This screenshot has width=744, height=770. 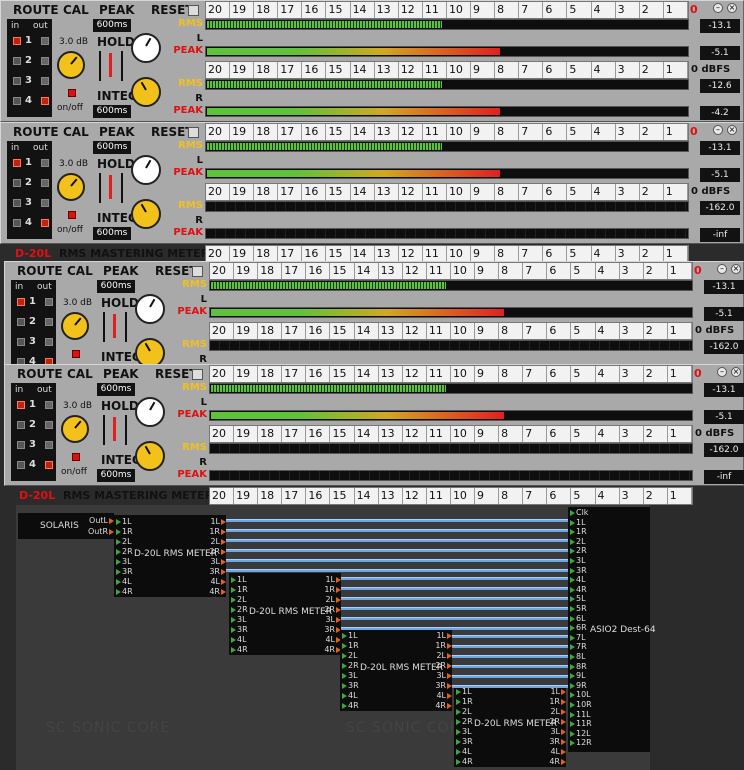 What do you see at coordinates (580, 714) in the screenshot?
I see `input-port: 11L` at bounding box center [580, 714].